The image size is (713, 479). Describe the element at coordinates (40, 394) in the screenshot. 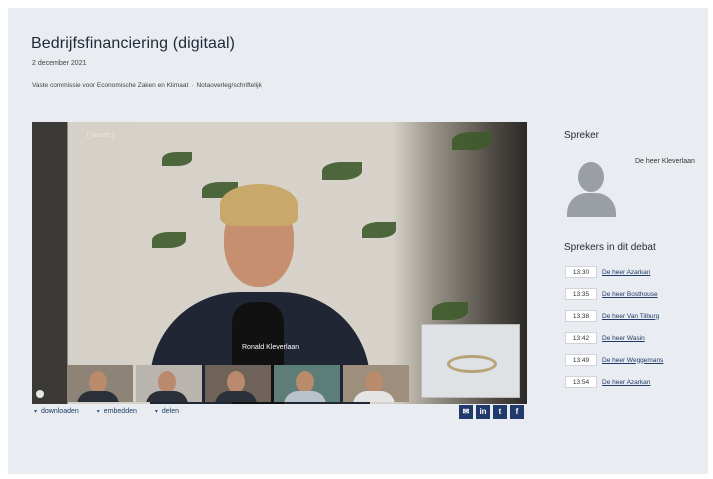

I see `video-control-icon` at that location.